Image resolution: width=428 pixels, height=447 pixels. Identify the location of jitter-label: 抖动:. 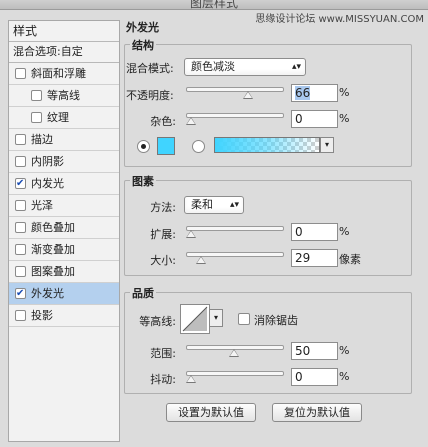
(163, 379).